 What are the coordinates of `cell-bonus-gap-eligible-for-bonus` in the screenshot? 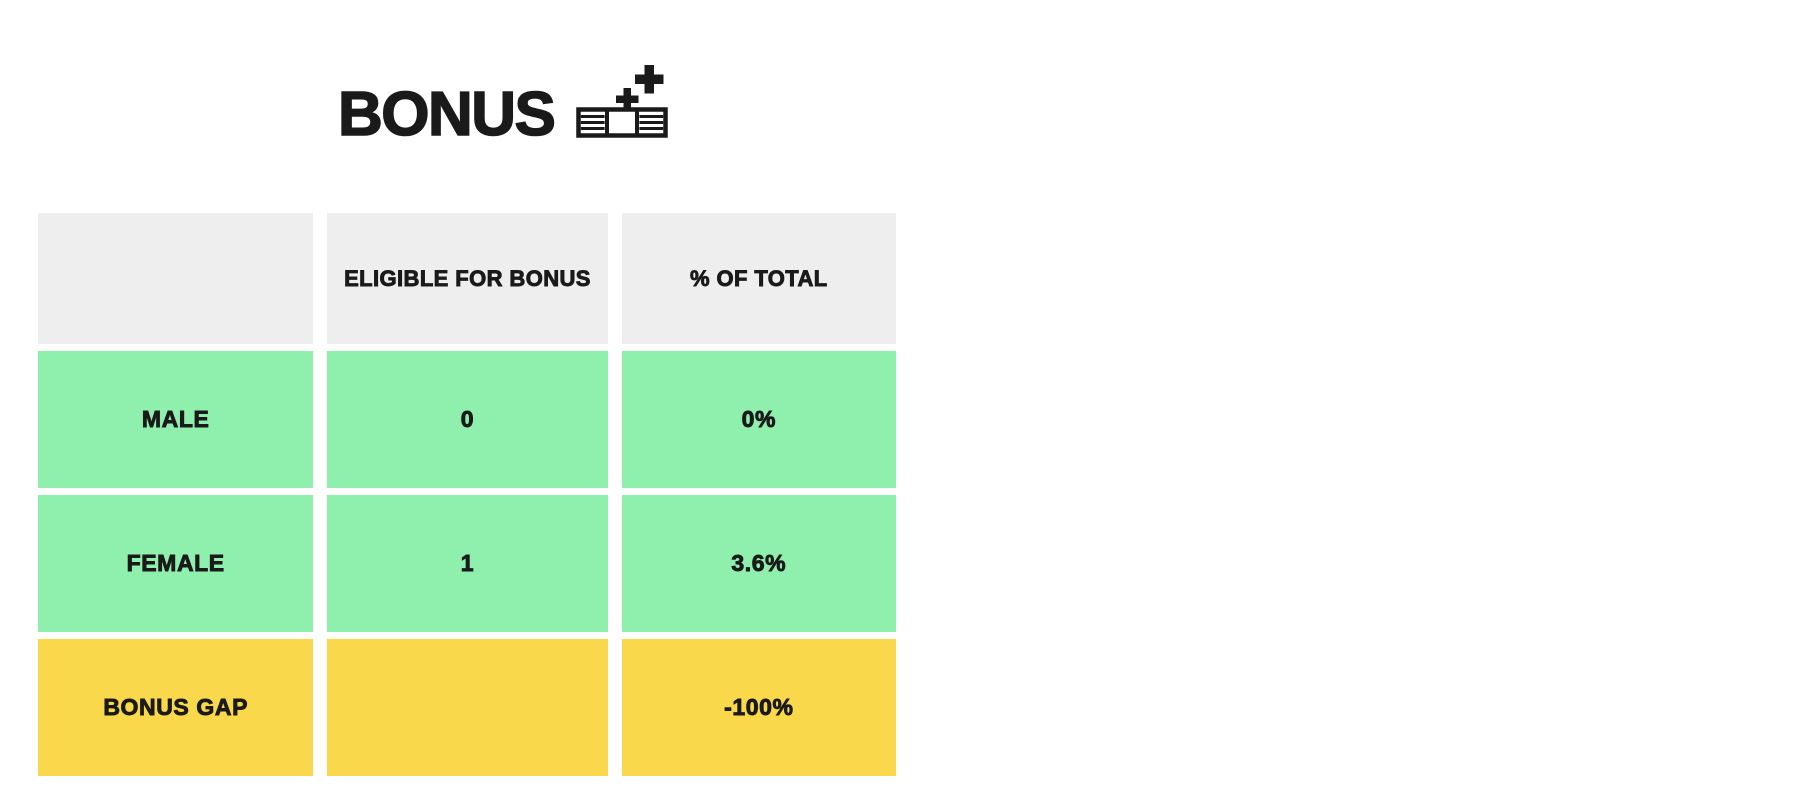 It's located at (467, 707).